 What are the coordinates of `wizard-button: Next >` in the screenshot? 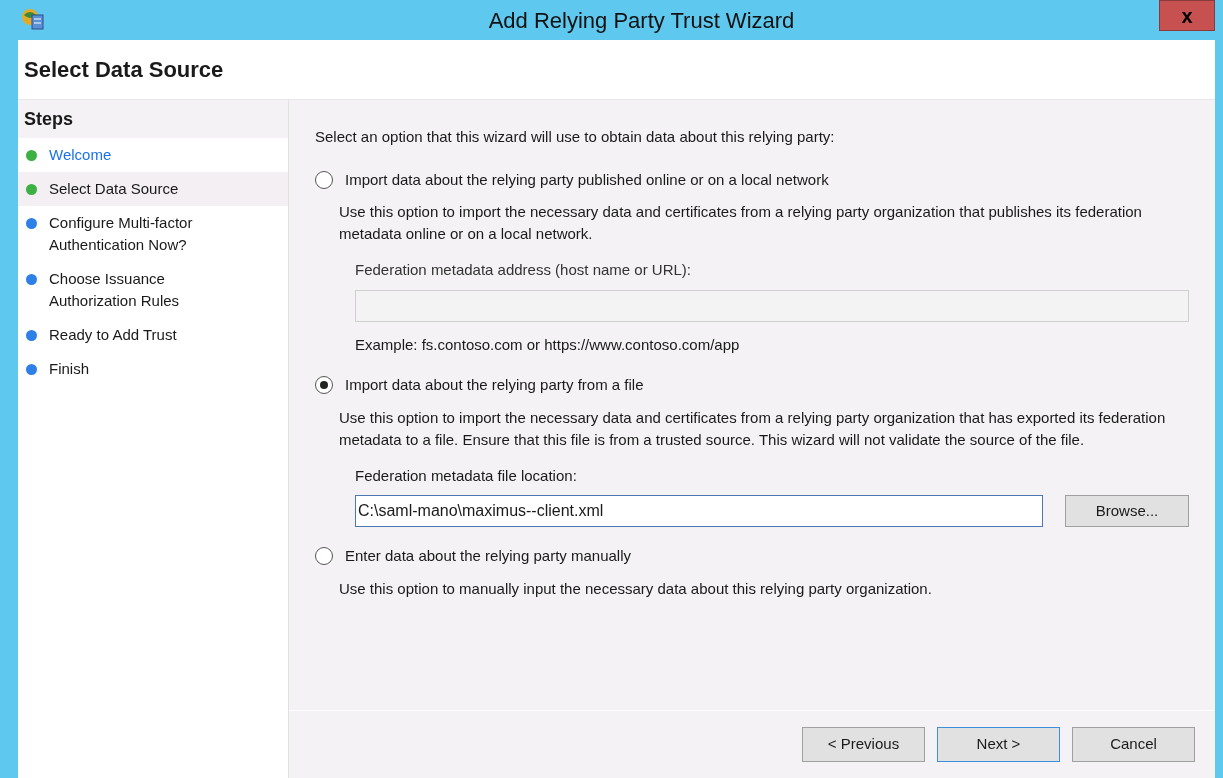 It's located at (998, 744).